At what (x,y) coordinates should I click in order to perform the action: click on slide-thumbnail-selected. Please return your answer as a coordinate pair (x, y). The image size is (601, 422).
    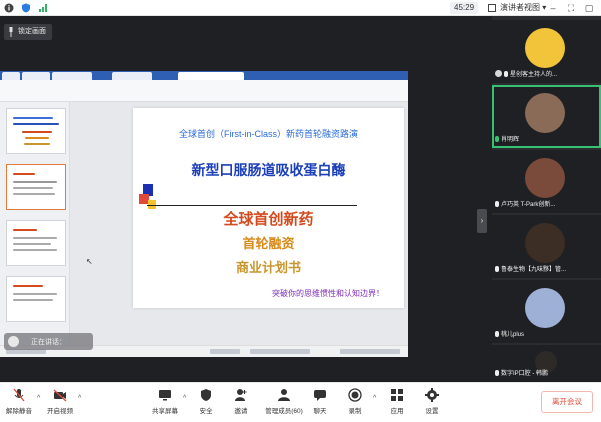
    Looking at the image, I should click on (36, 187).